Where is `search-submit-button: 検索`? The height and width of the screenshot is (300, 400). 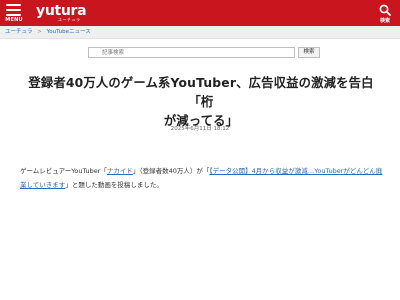 search-submit-button: 検索 is located at coordinates (309, 52).